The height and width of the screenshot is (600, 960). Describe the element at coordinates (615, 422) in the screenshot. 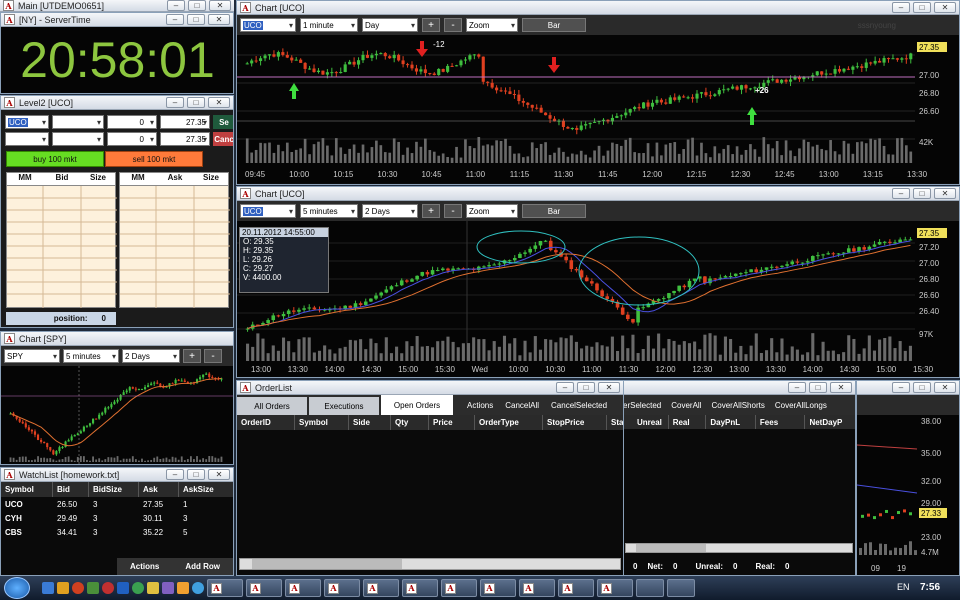

I see `ol-header-status: Sta` at that location.